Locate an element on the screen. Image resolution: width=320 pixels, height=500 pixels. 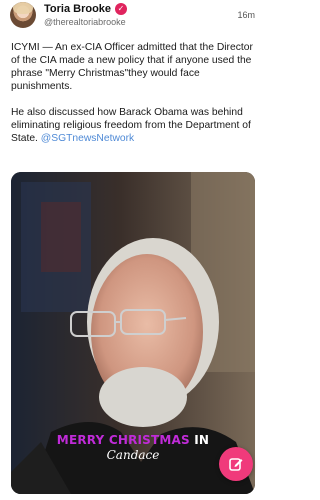
author-name: Toria Brooke is located at coordinates (77, 9).